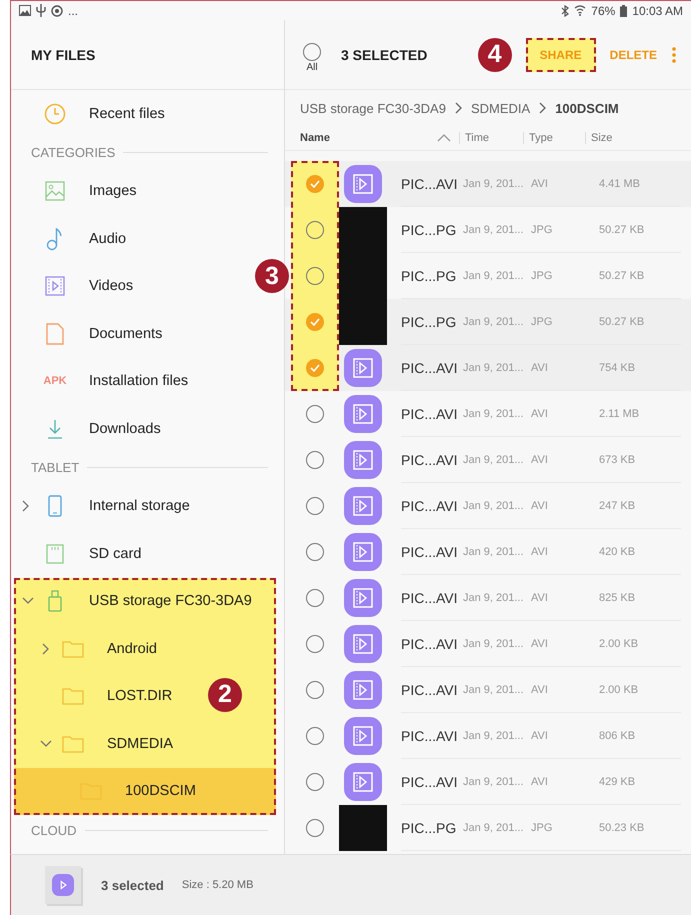  Describe the element at coordinates (500, 108) in the screenshot. I see `breadcrumb-item: SDMEDIA` at that location.